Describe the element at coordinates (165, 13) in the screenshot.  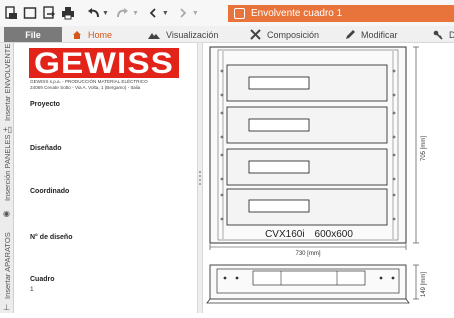
I see `back-dropdown-icon: ▼` at that location.